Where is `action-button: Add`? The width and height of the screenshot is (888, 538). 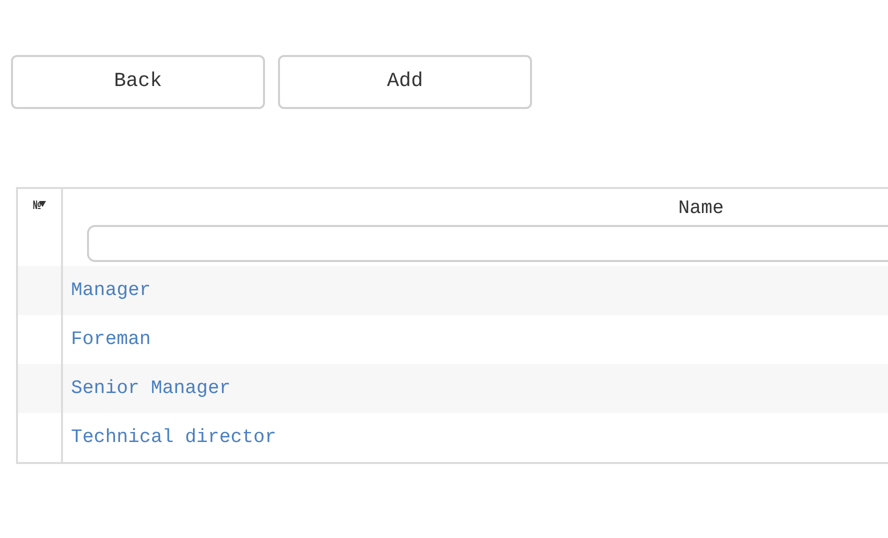
action-button: Add is located at coordinates (405, 82).